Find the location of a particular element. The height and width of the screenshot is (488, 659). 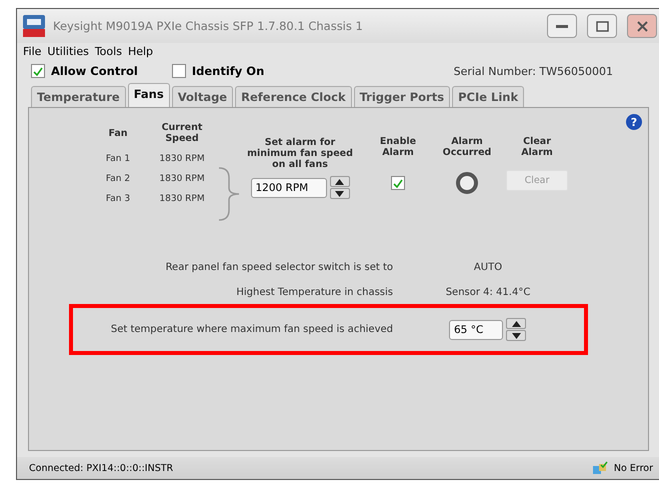

menu-item: Tools is located at coordinates (108, 51).